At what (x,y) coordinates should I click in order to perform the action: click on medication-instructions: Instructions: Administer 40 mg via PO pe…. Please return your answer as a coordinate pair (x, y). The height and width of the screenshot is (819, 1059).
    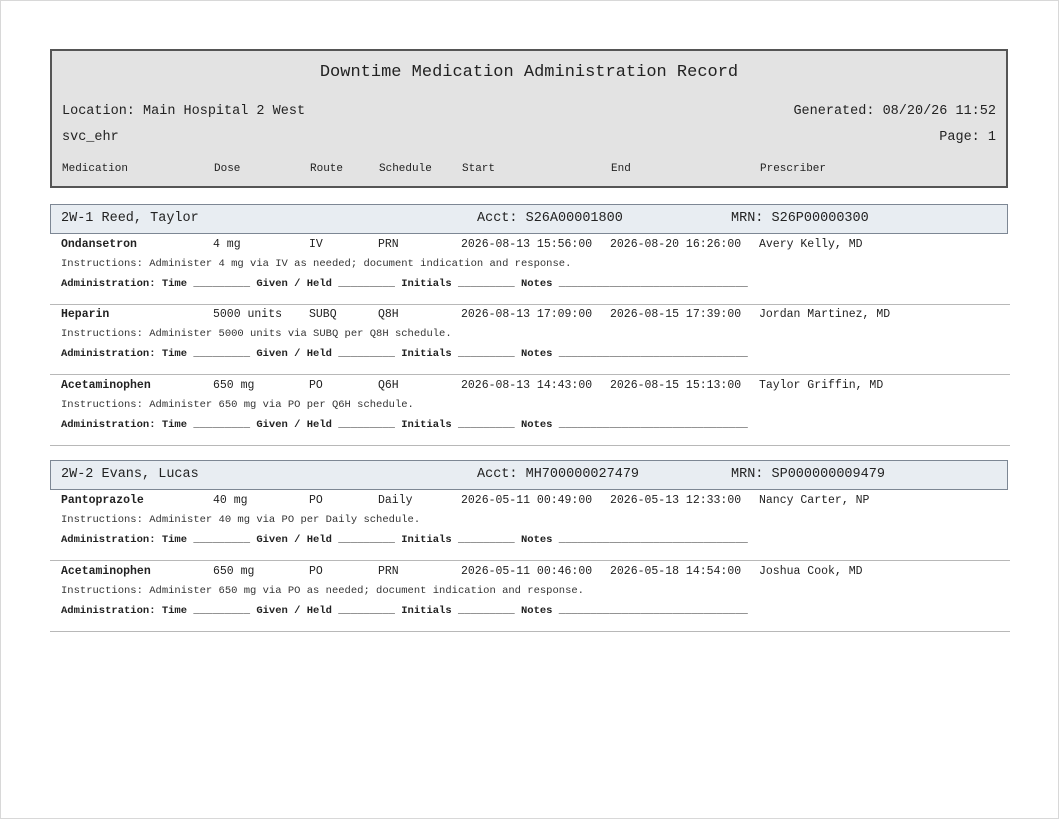
    Looking at the image, I should click on (241, 520).